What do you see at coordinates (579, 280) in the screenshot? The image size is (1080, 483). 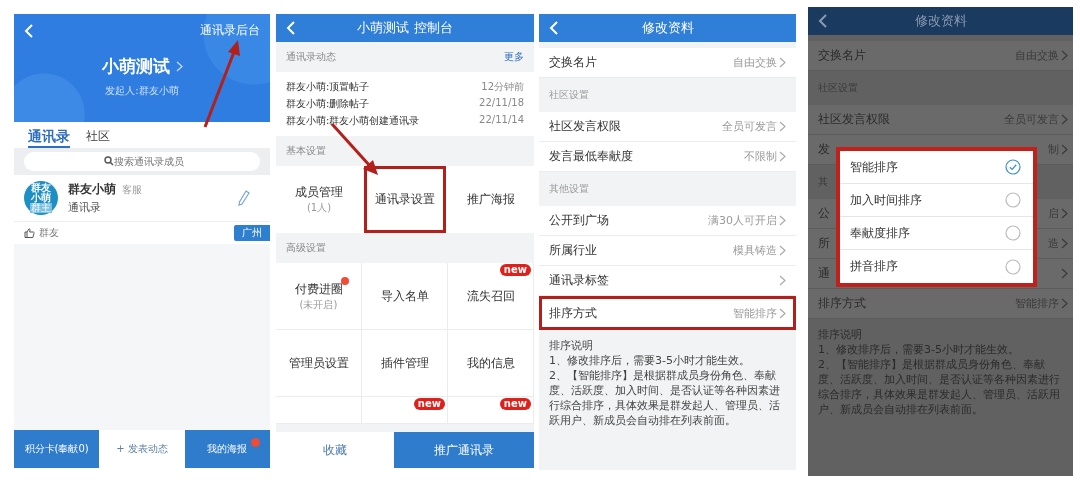 I see `setting-label: 通讯录标签` at bounding box center [579, 280].